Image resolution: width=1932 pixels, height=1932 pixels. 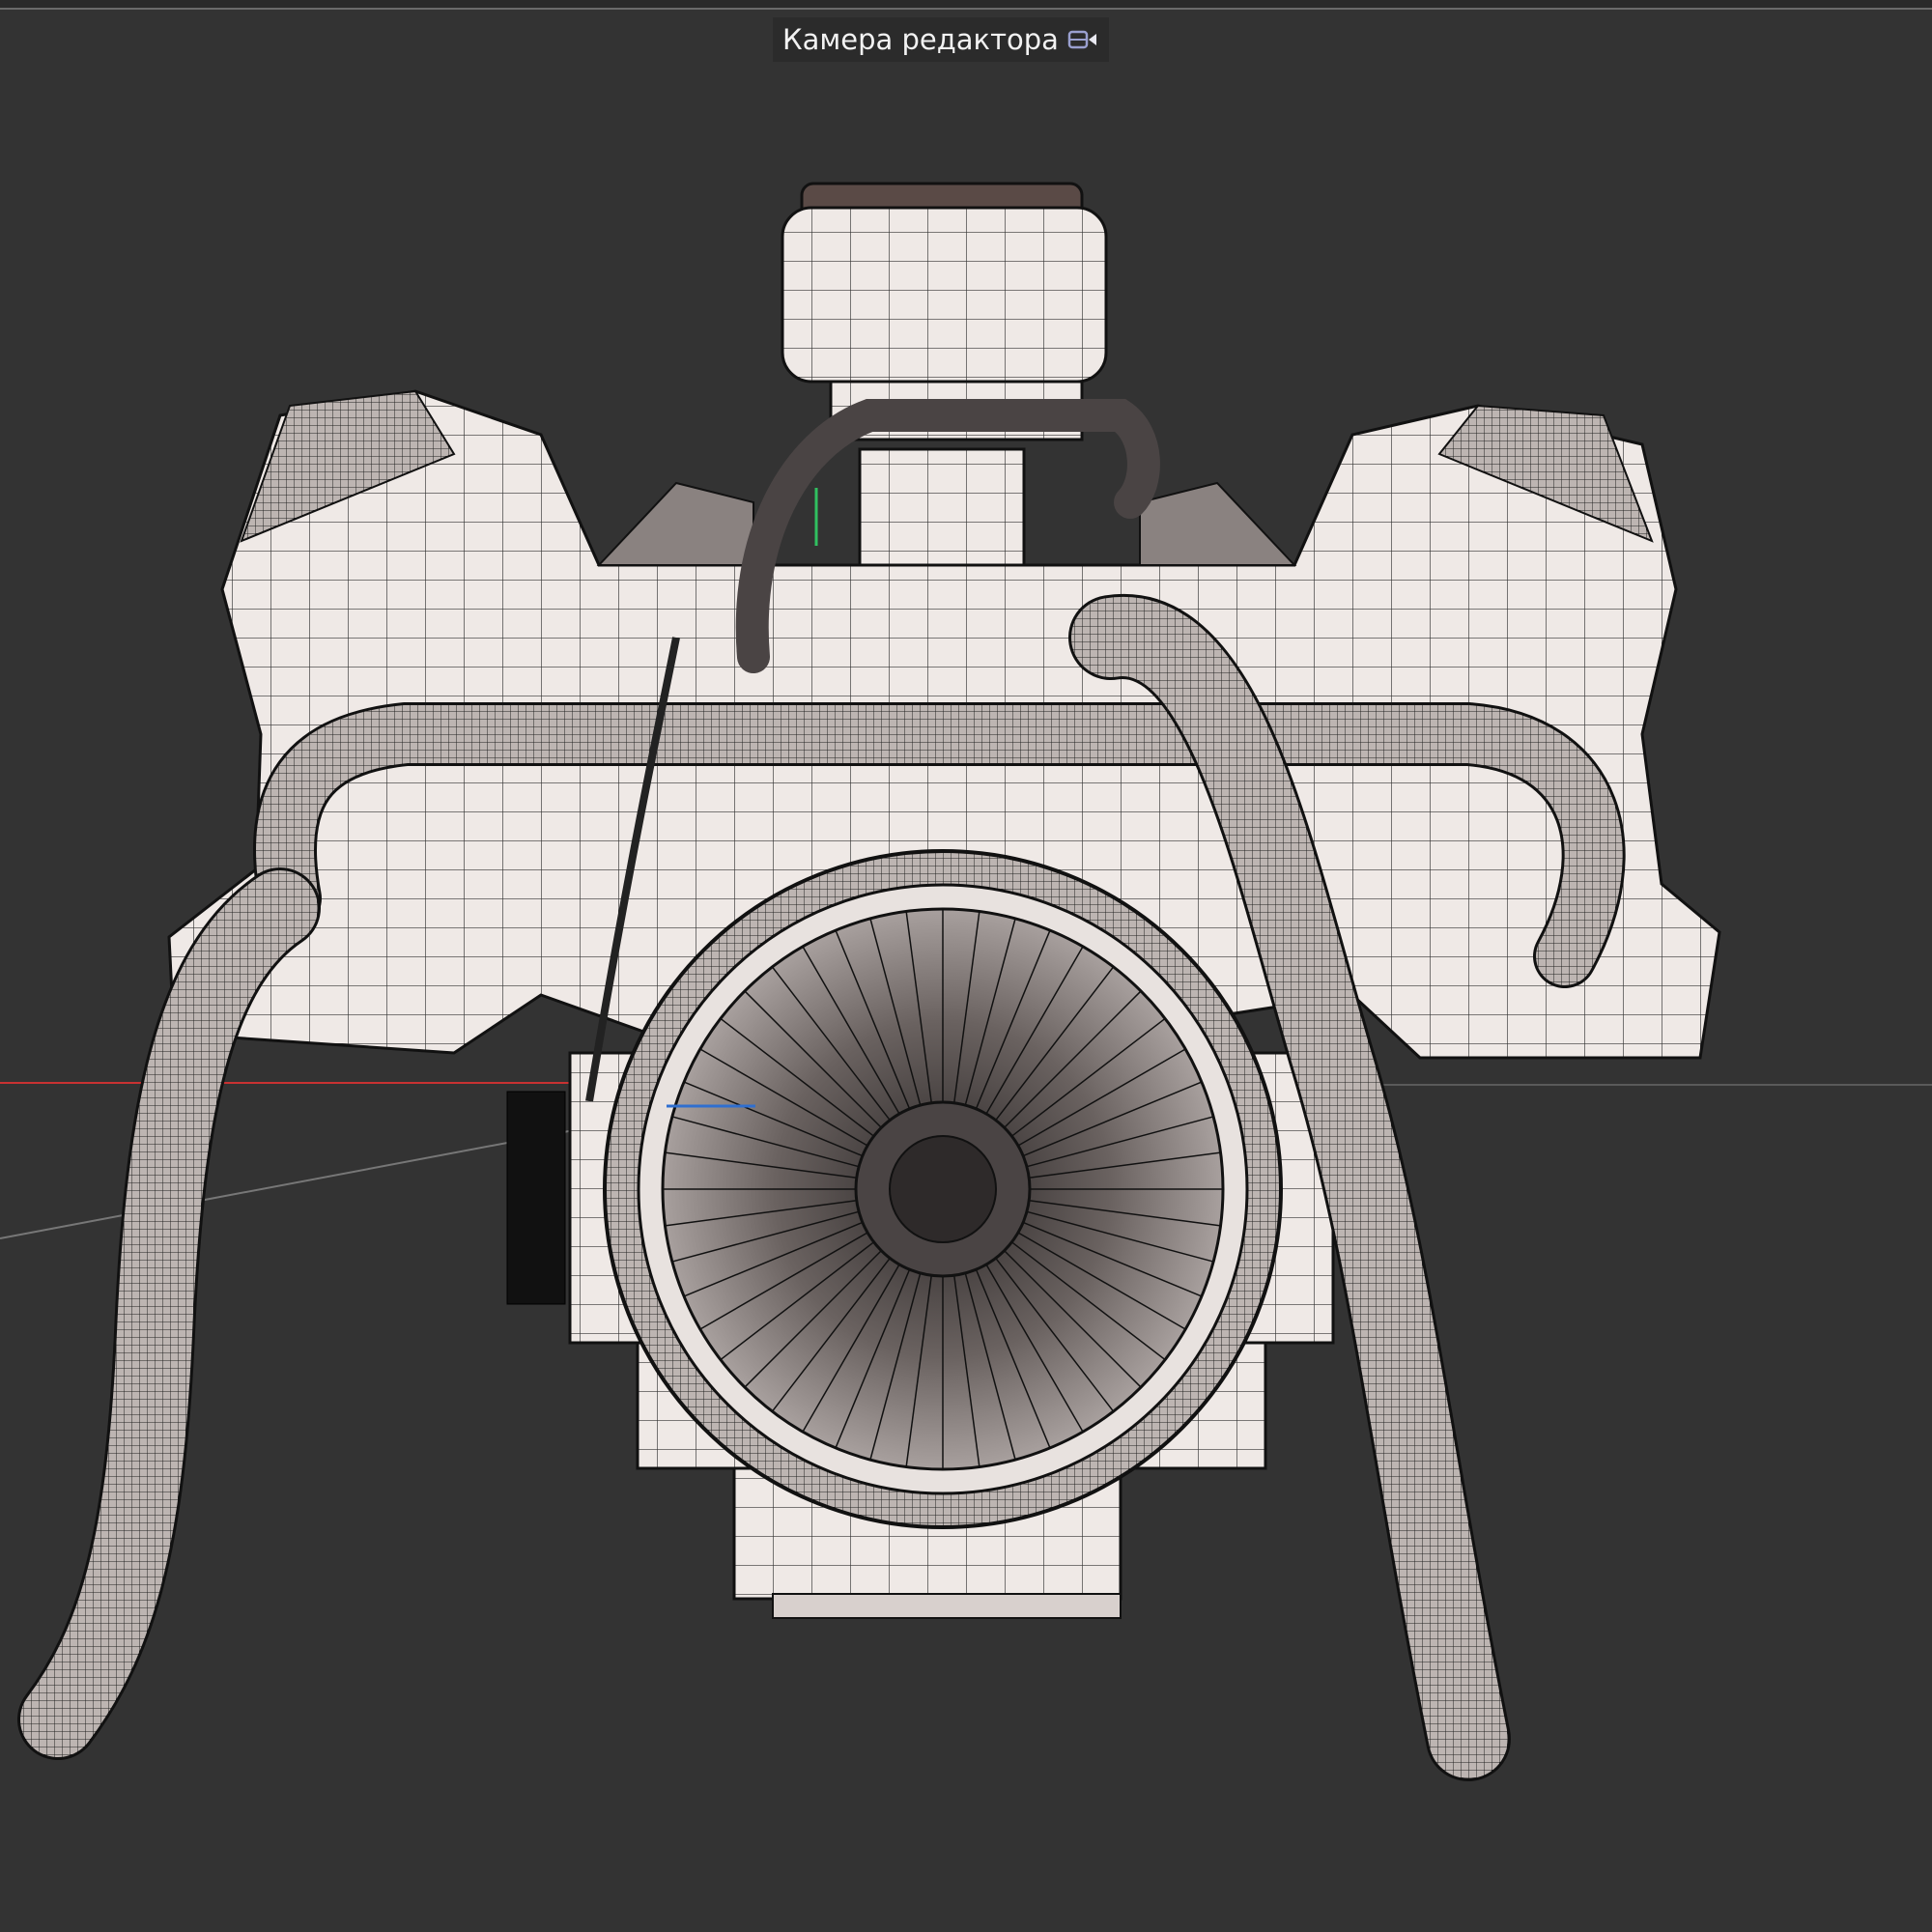 What do you see at coordinates (920, 39) in the screenshot?
I see `camera-label-text: Камера редактора` at bounding box center [920, 39].